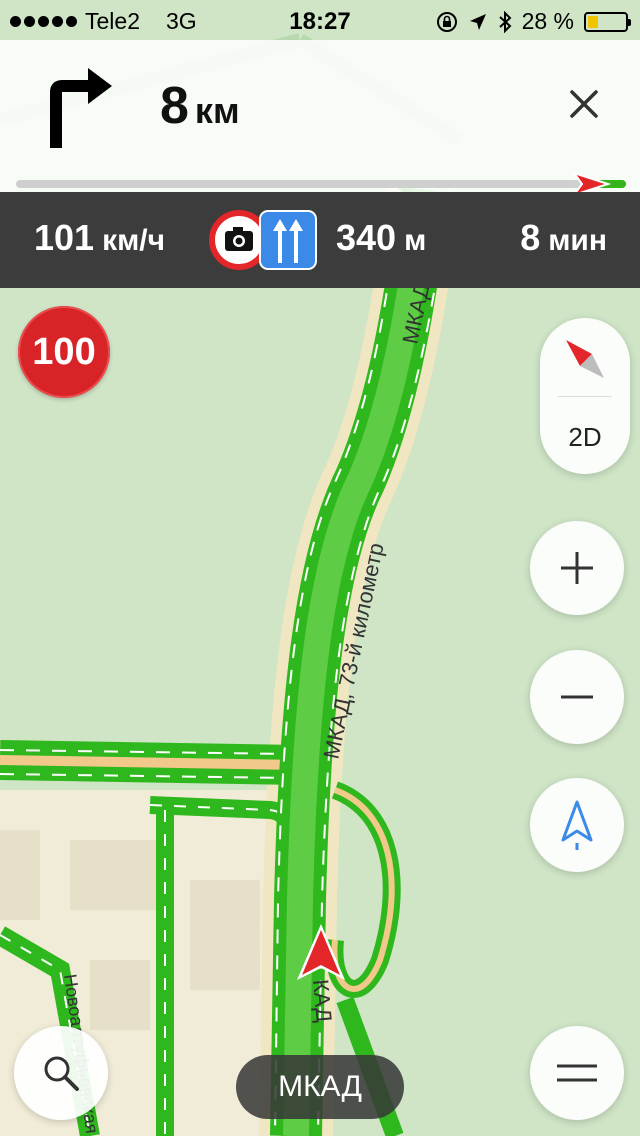 This screenshot has height=1136, width=640. What do you see at coordinates (322, 1000) in the screenshot?
I see `map-label-road-bottom: КАД` at bounding box center [322, 1000].